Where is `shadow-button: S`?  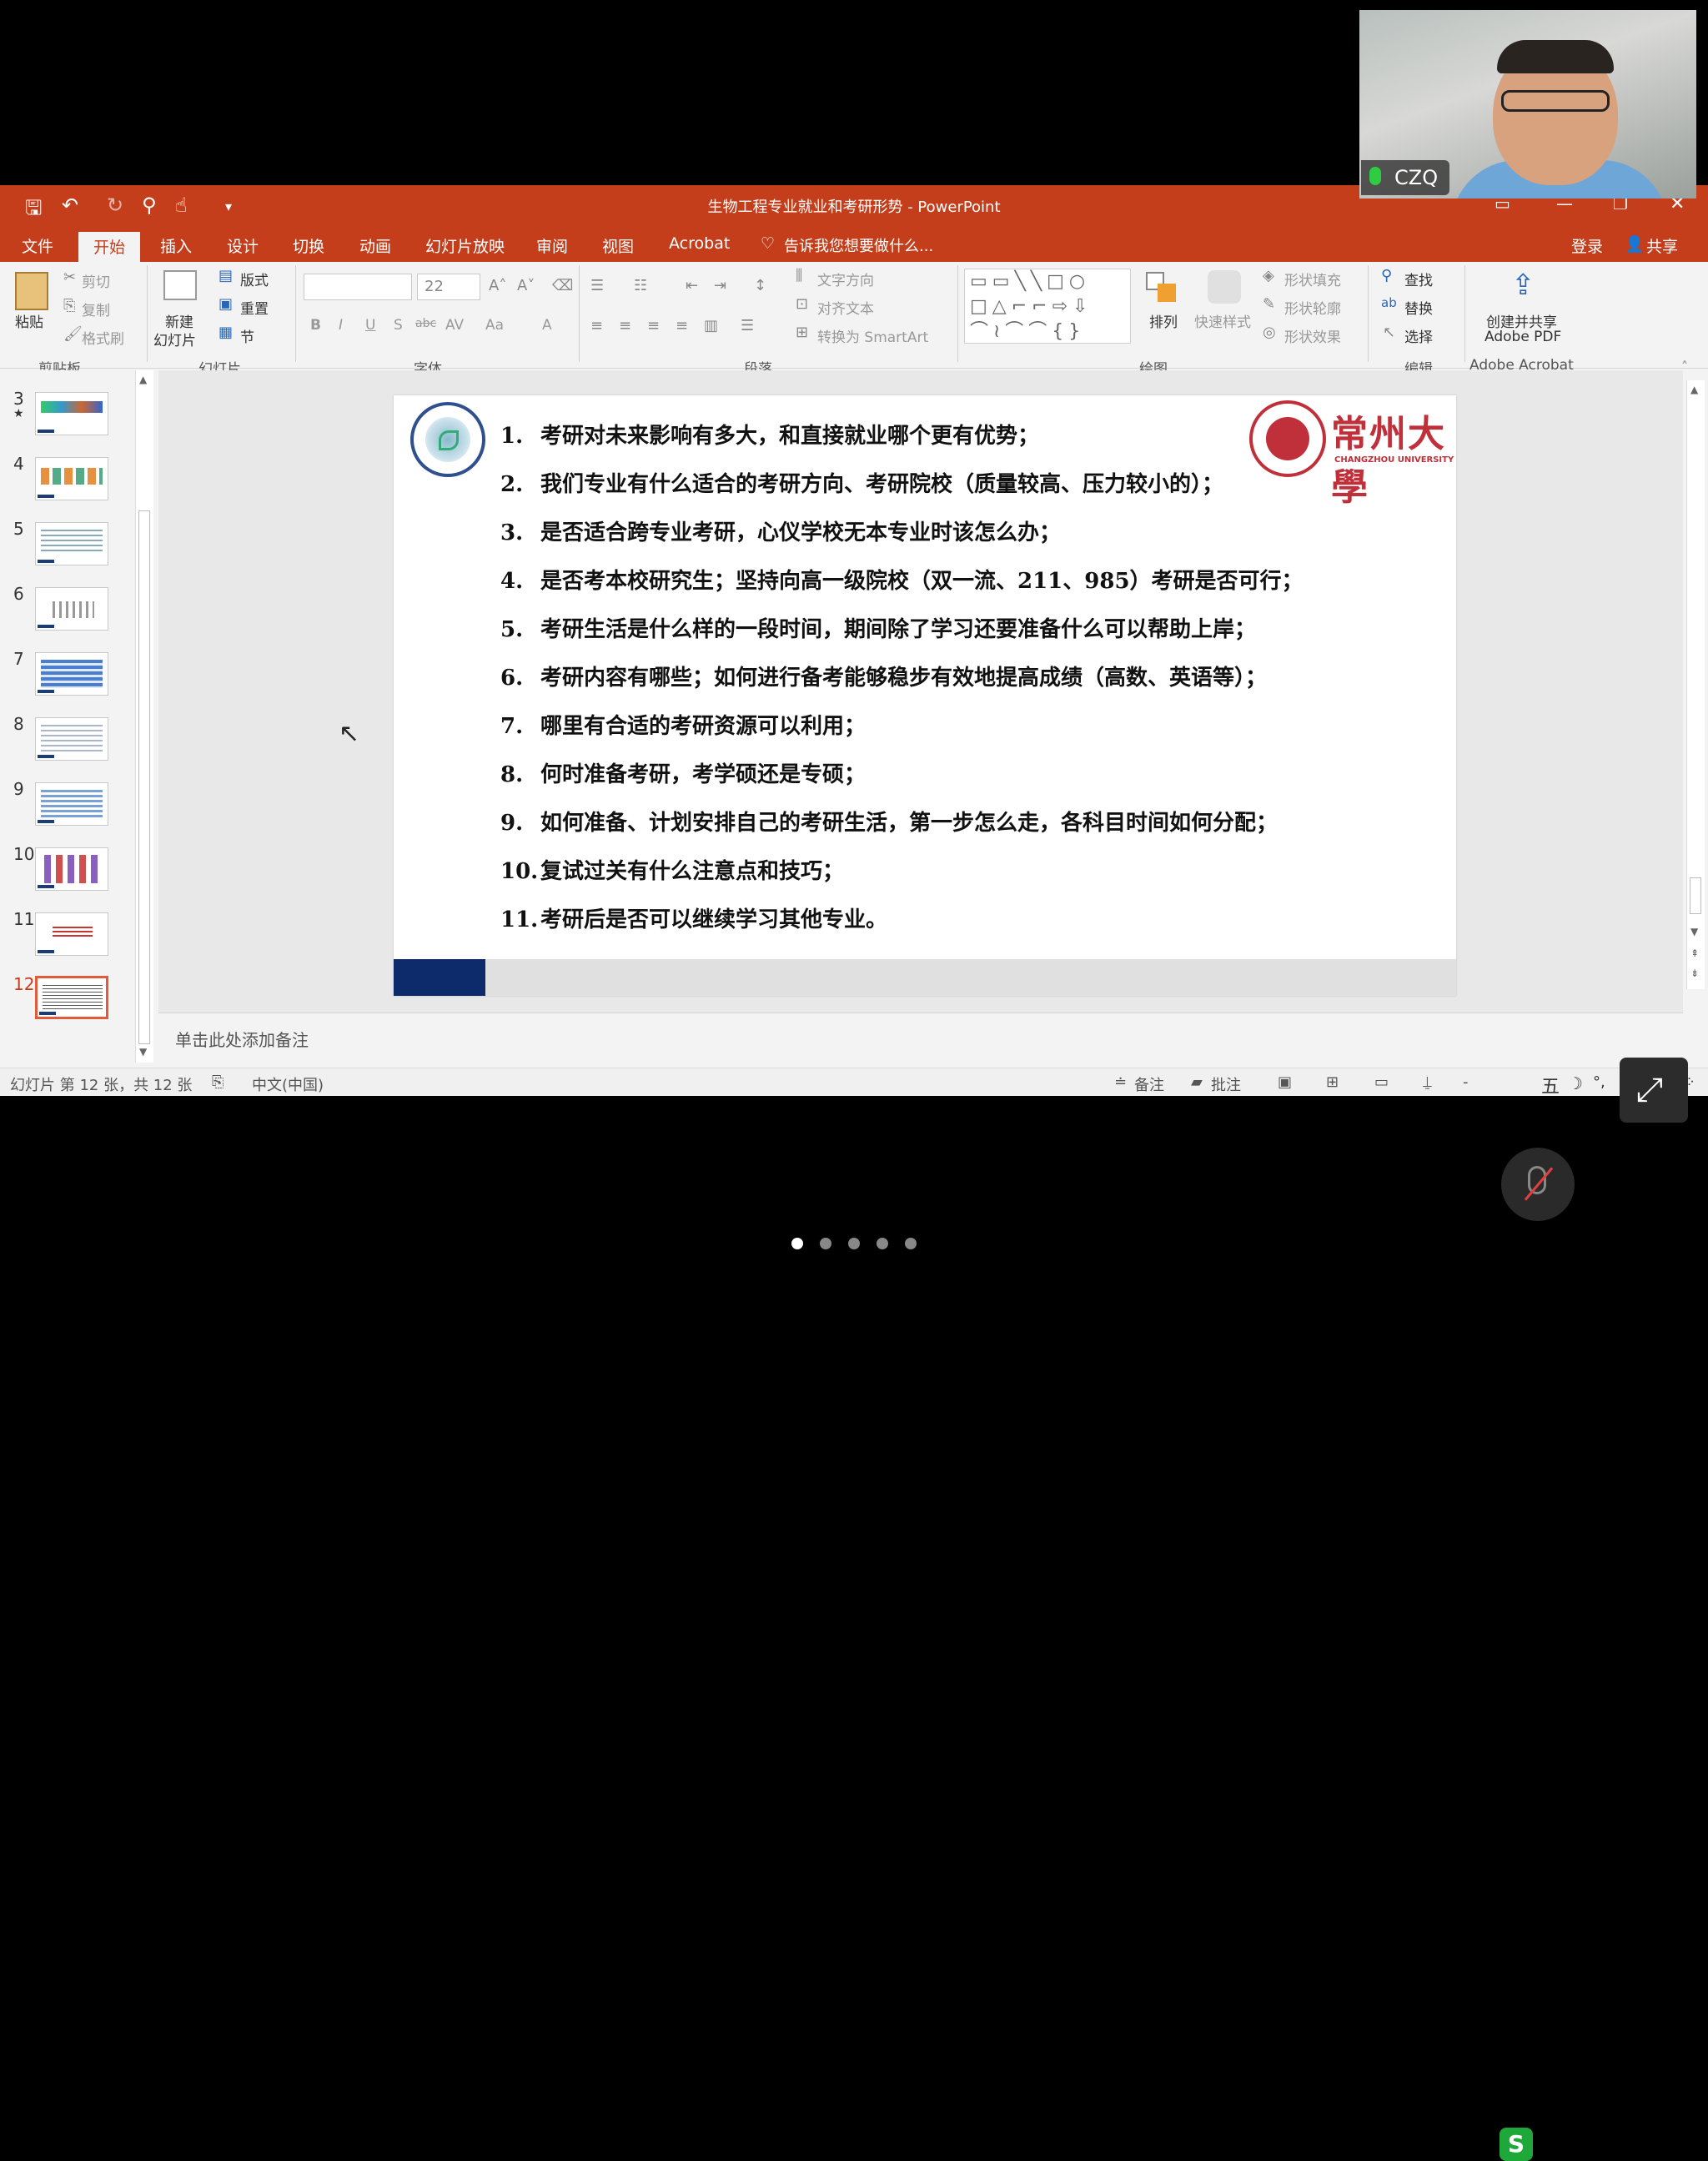
shadow-button: S is located at coordinates (398, 325).